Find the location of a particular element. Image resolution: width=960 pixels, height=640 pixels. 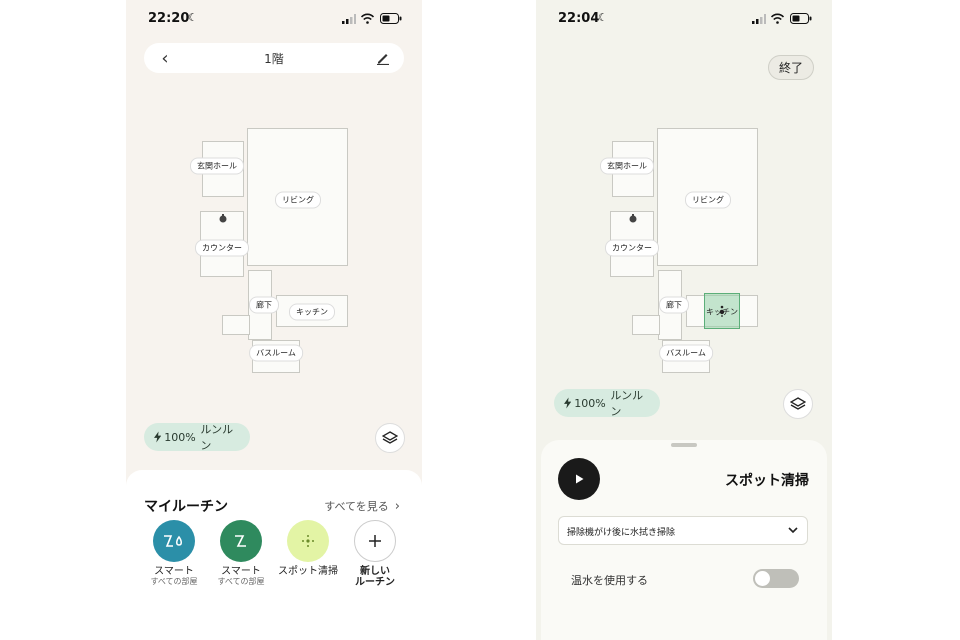

clean-mode-select: 掃除機がけ後に水拭き掃除 is located at coordinates (683, 530).